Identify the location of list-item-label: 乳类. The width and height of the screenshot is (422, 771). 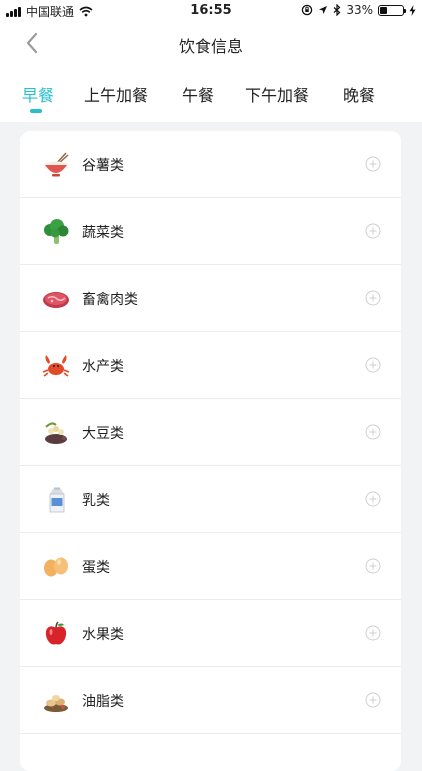
(96, 501).